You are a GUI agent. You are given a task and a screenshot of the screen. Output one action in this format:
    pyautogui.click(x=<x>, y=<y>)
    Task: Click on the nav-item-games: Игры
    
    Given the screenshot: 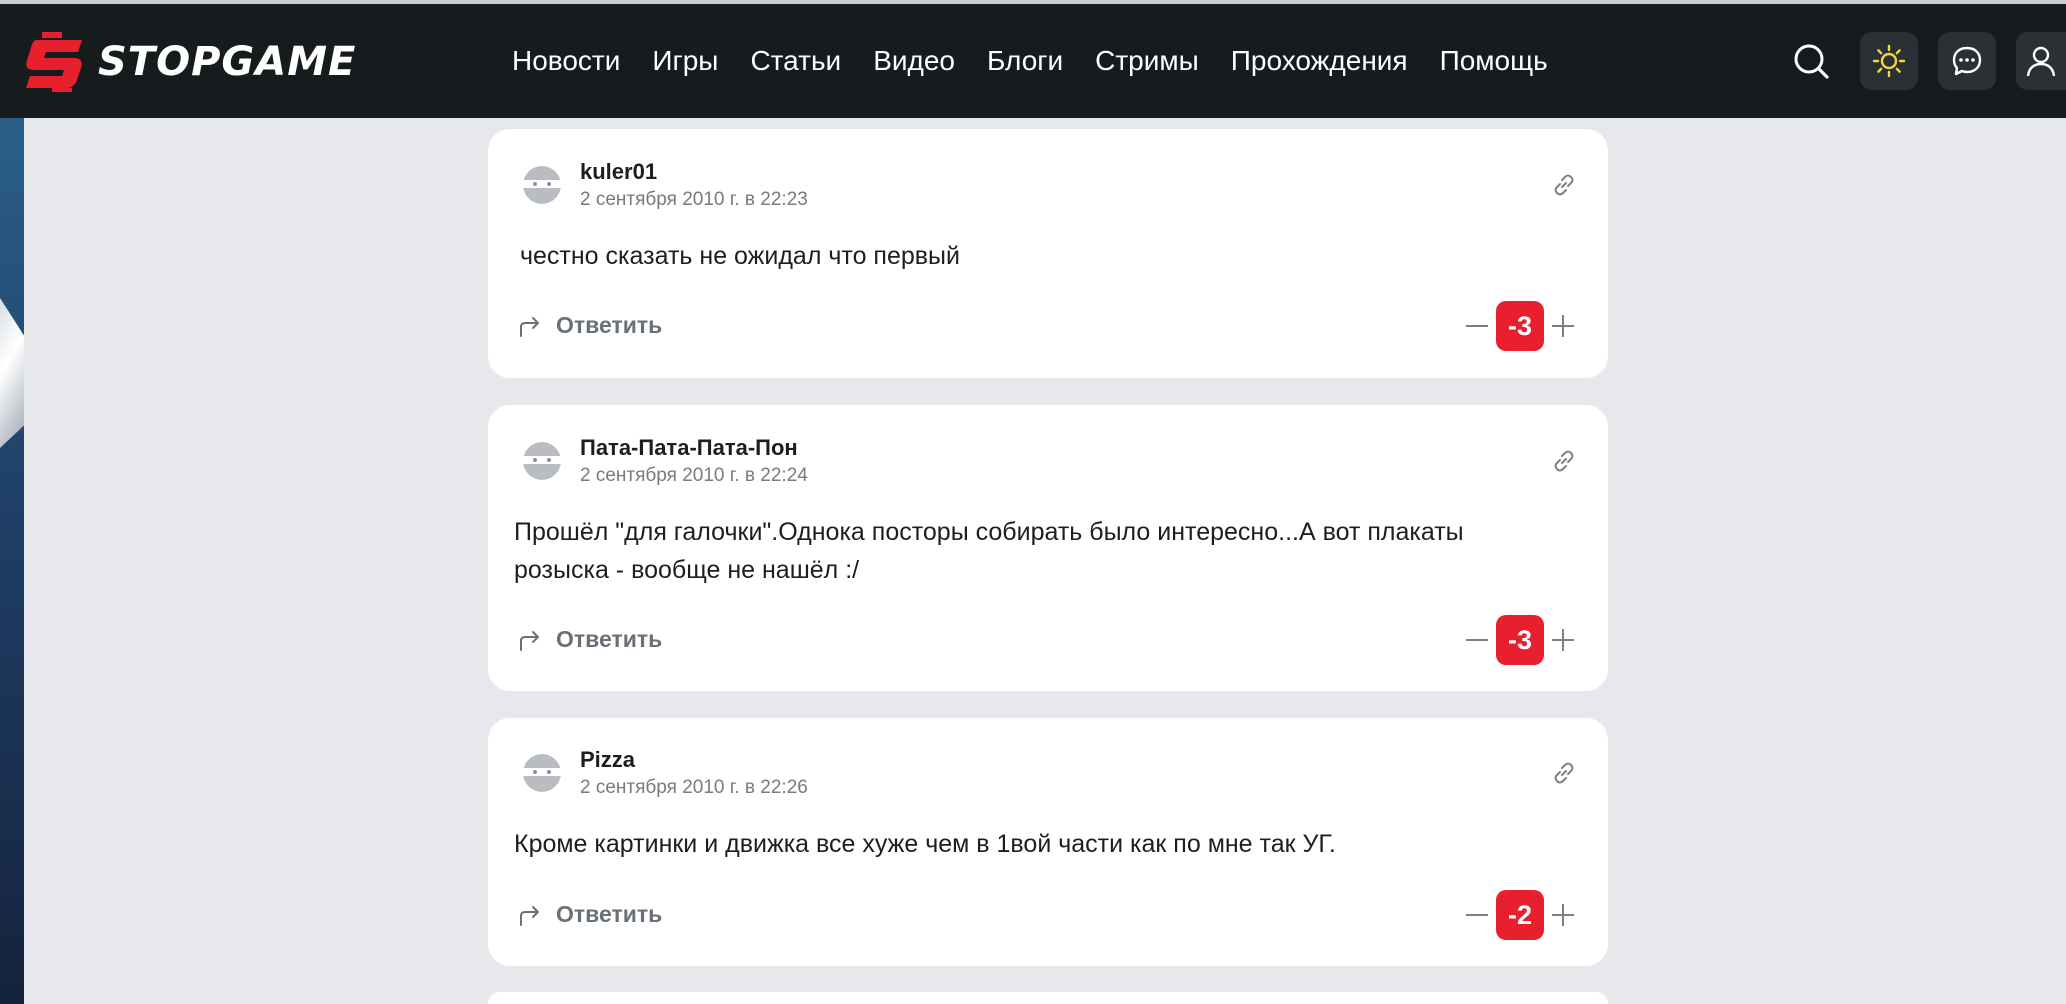 What is the action you would take?
    pyautogui.click(x=685, y=61)
    